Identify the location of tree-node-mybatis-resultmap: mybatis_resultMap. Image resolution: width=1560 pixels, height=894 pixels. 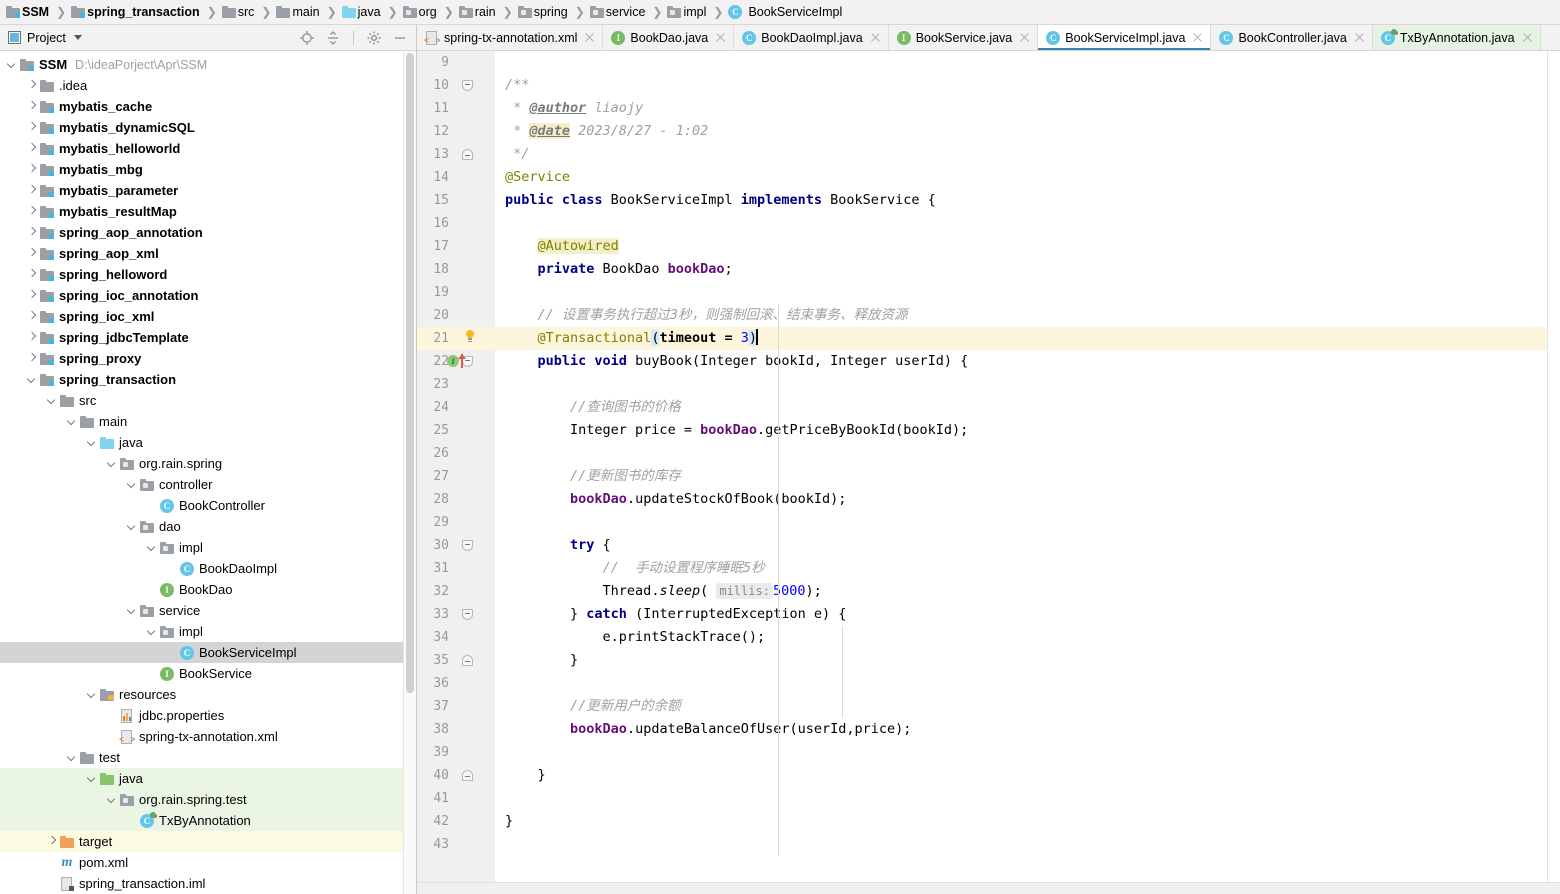
(208, 211).